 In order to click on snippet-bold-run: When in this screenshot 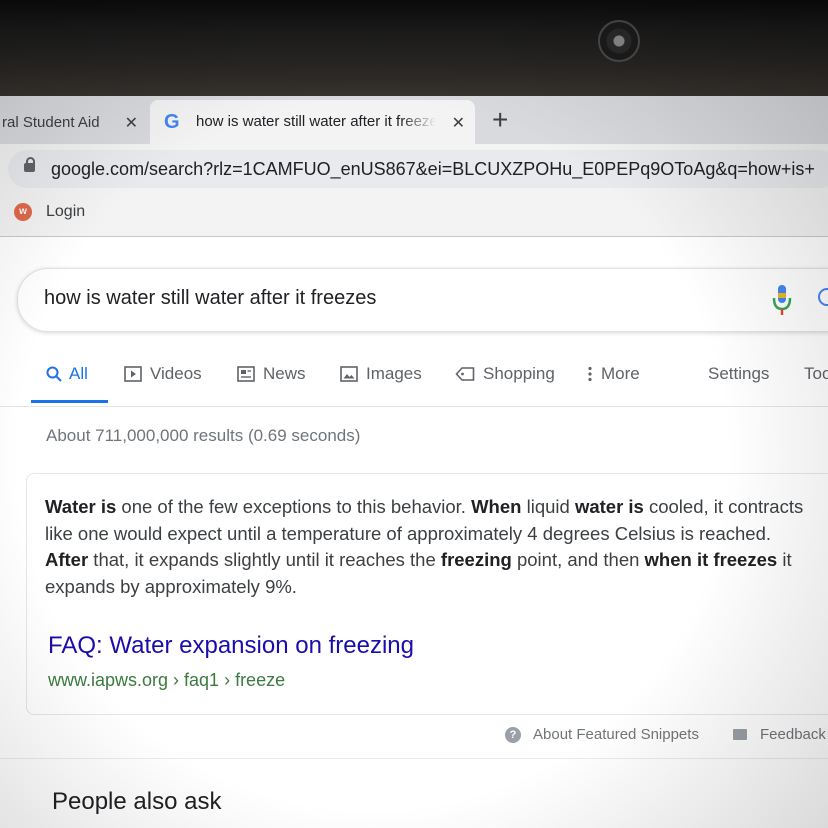, I will do `click(496, 506)`.